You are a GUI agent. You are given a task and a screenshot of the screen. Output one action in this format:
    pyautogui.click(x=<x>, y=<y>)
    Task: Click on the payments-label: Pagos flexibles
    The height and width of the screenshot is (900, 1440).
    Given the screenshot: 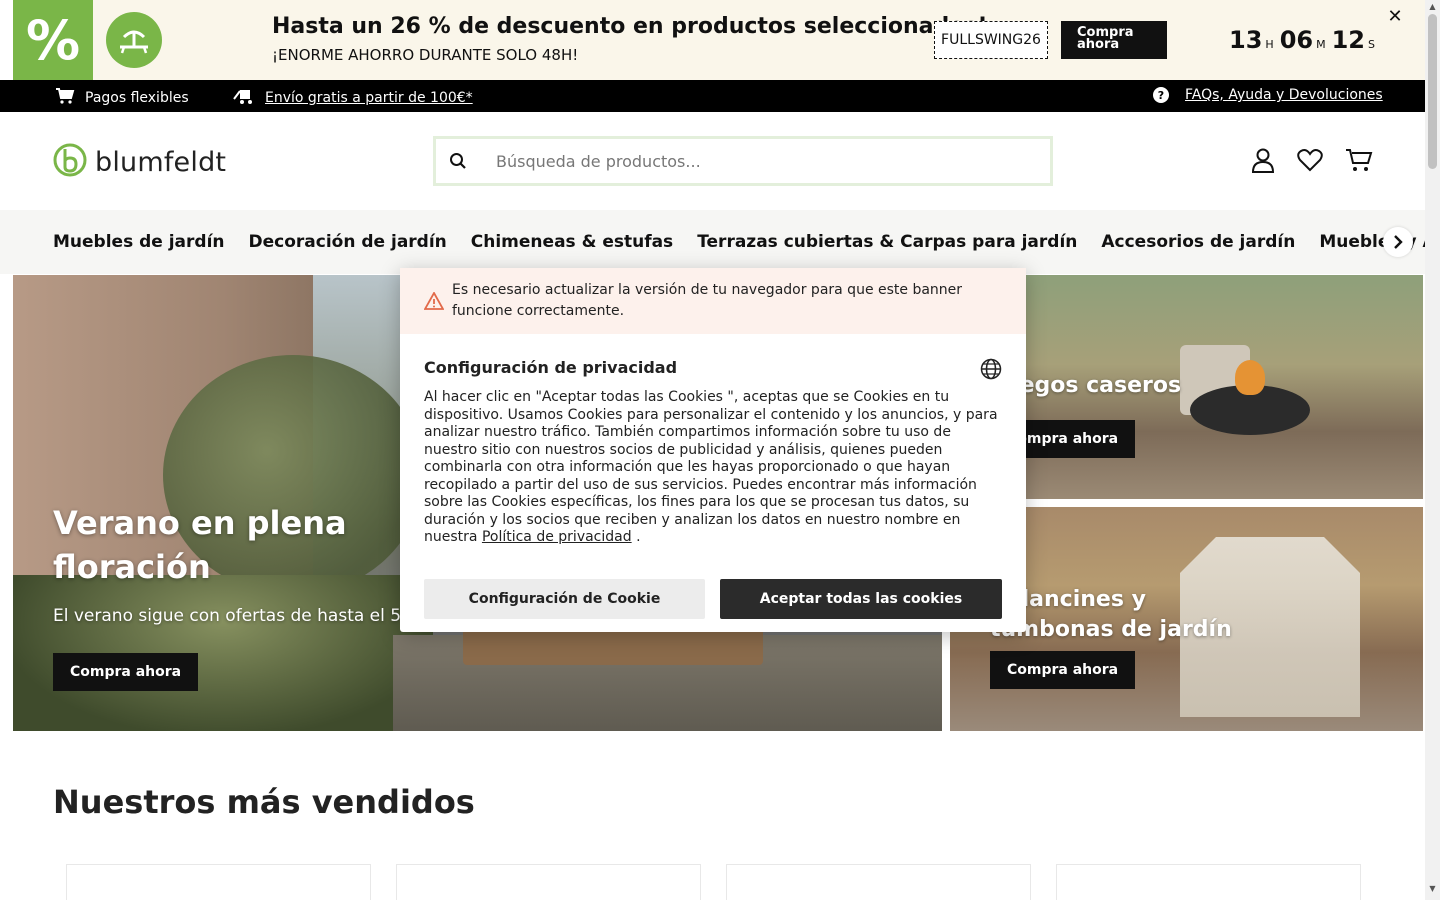 What is the action you would take?
    pyautogui.click(x=137, y=98)
    